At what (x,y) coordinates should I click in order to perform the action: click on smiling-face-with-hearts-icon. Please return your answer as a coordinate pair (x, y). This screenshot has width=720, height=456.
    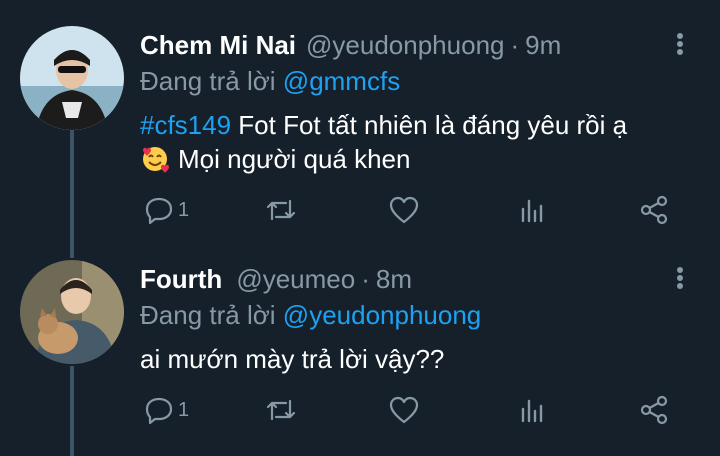
    Looking at the image, I should click on (155, 158).